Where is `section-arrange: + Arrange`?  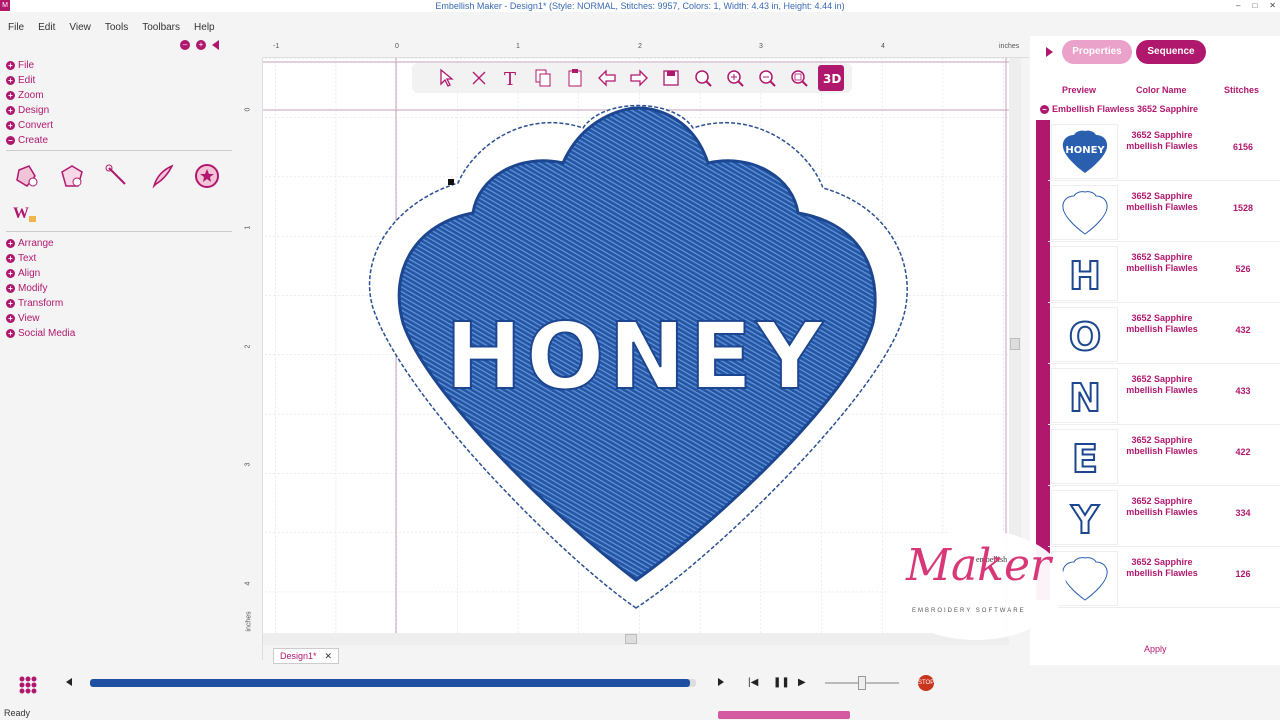 section-arrange: + Arrange is located at coordinates (117, 243).